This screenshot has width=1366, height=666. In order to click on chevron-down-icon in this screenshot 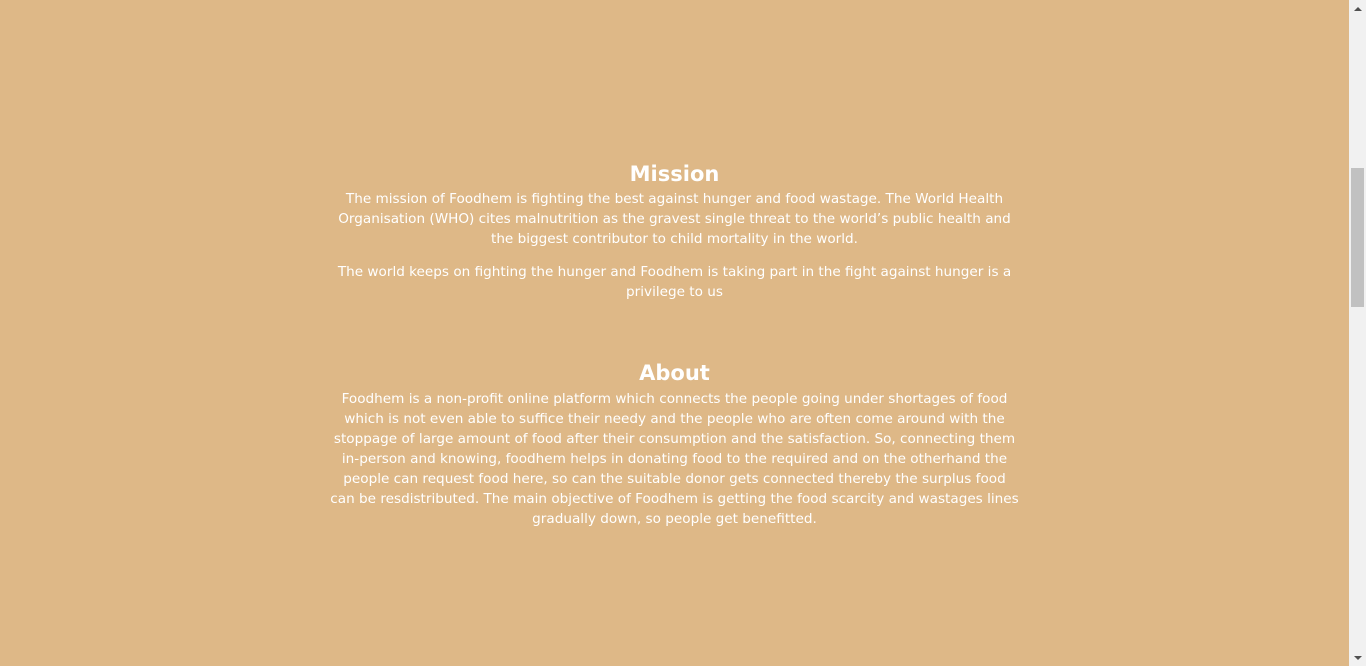, I will do `click(1357, 657)`.